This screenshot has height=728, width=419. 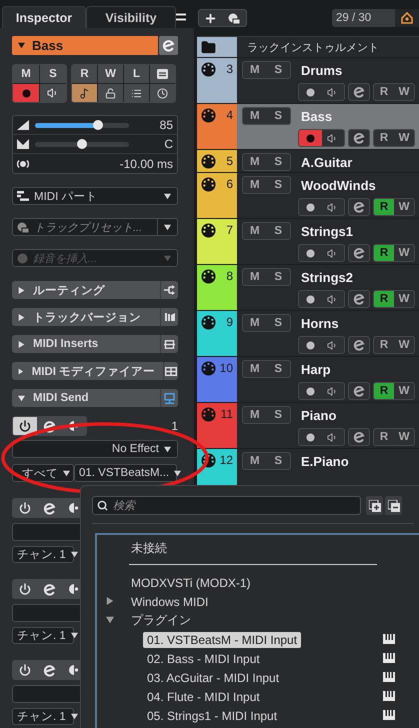 I want to click on section-header: トラックバージョン, so click(x=95, y=317).